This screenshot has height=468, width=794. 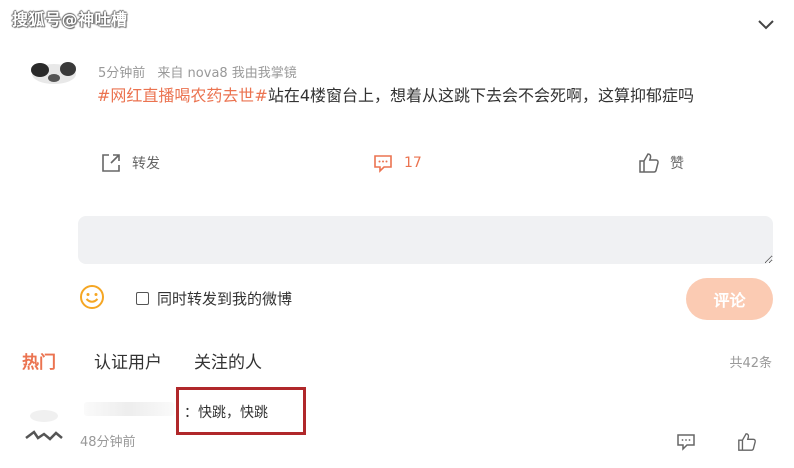 What do you see at coordinates (92, 297) in the screenshot?
I see `emoji-icon` at bounding box center [92, 297].